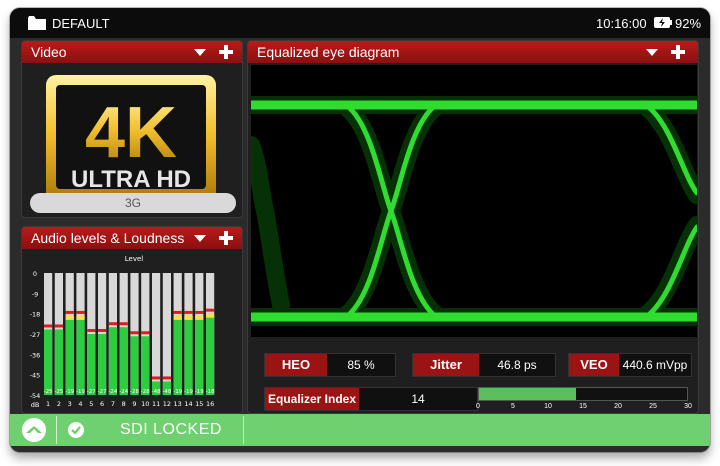 Image resolution: width=720 pixels, height=466 pixels. What do you see at coordinates (80, 404) in the screenshot?
I see `audio-channel-label: 4` at bounding box center [80, 404].